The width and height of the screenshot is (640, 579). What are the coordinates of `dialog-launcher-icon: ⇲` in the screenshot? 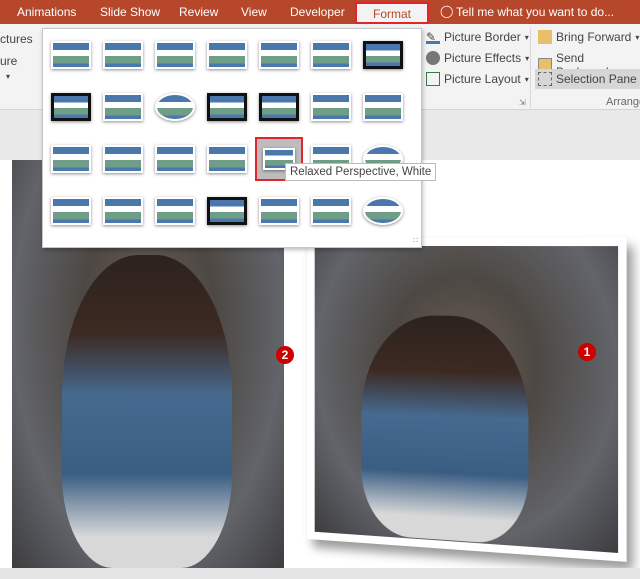 It's located at (522, 102).